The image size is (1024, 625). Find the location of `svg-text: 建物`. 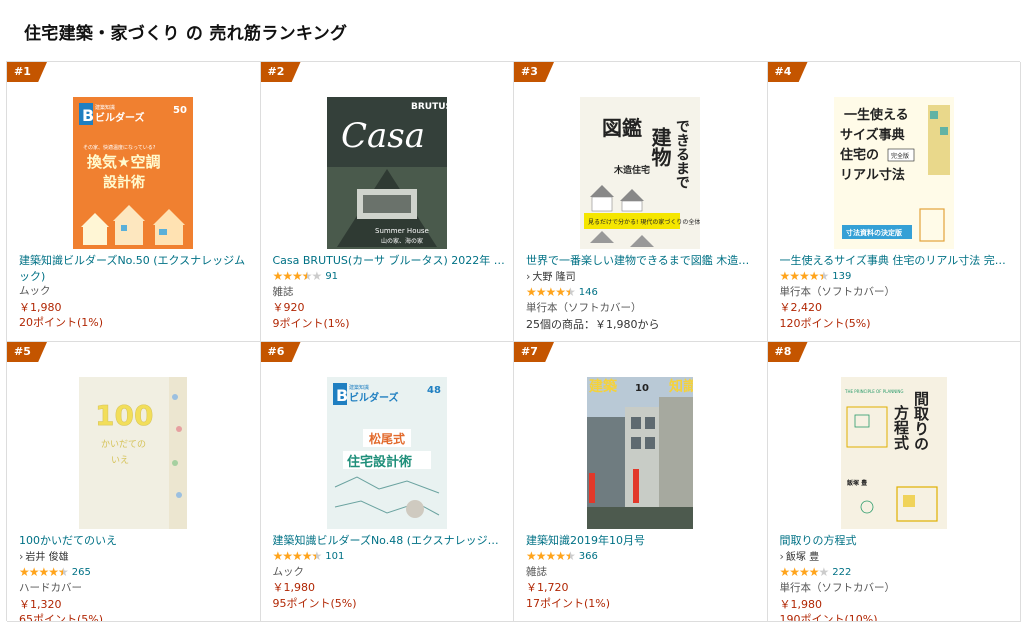

svg-text: 建物 is located at coordinates (660, 147).